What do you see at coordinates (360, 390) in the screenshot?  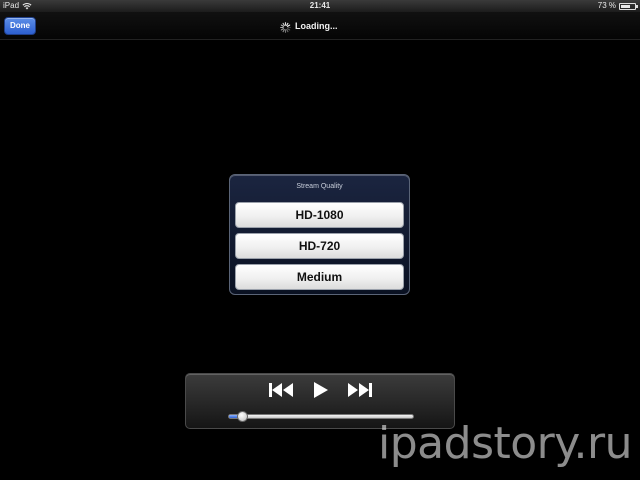 I see `skip-forward-icon` at bounding box center [360, 390].